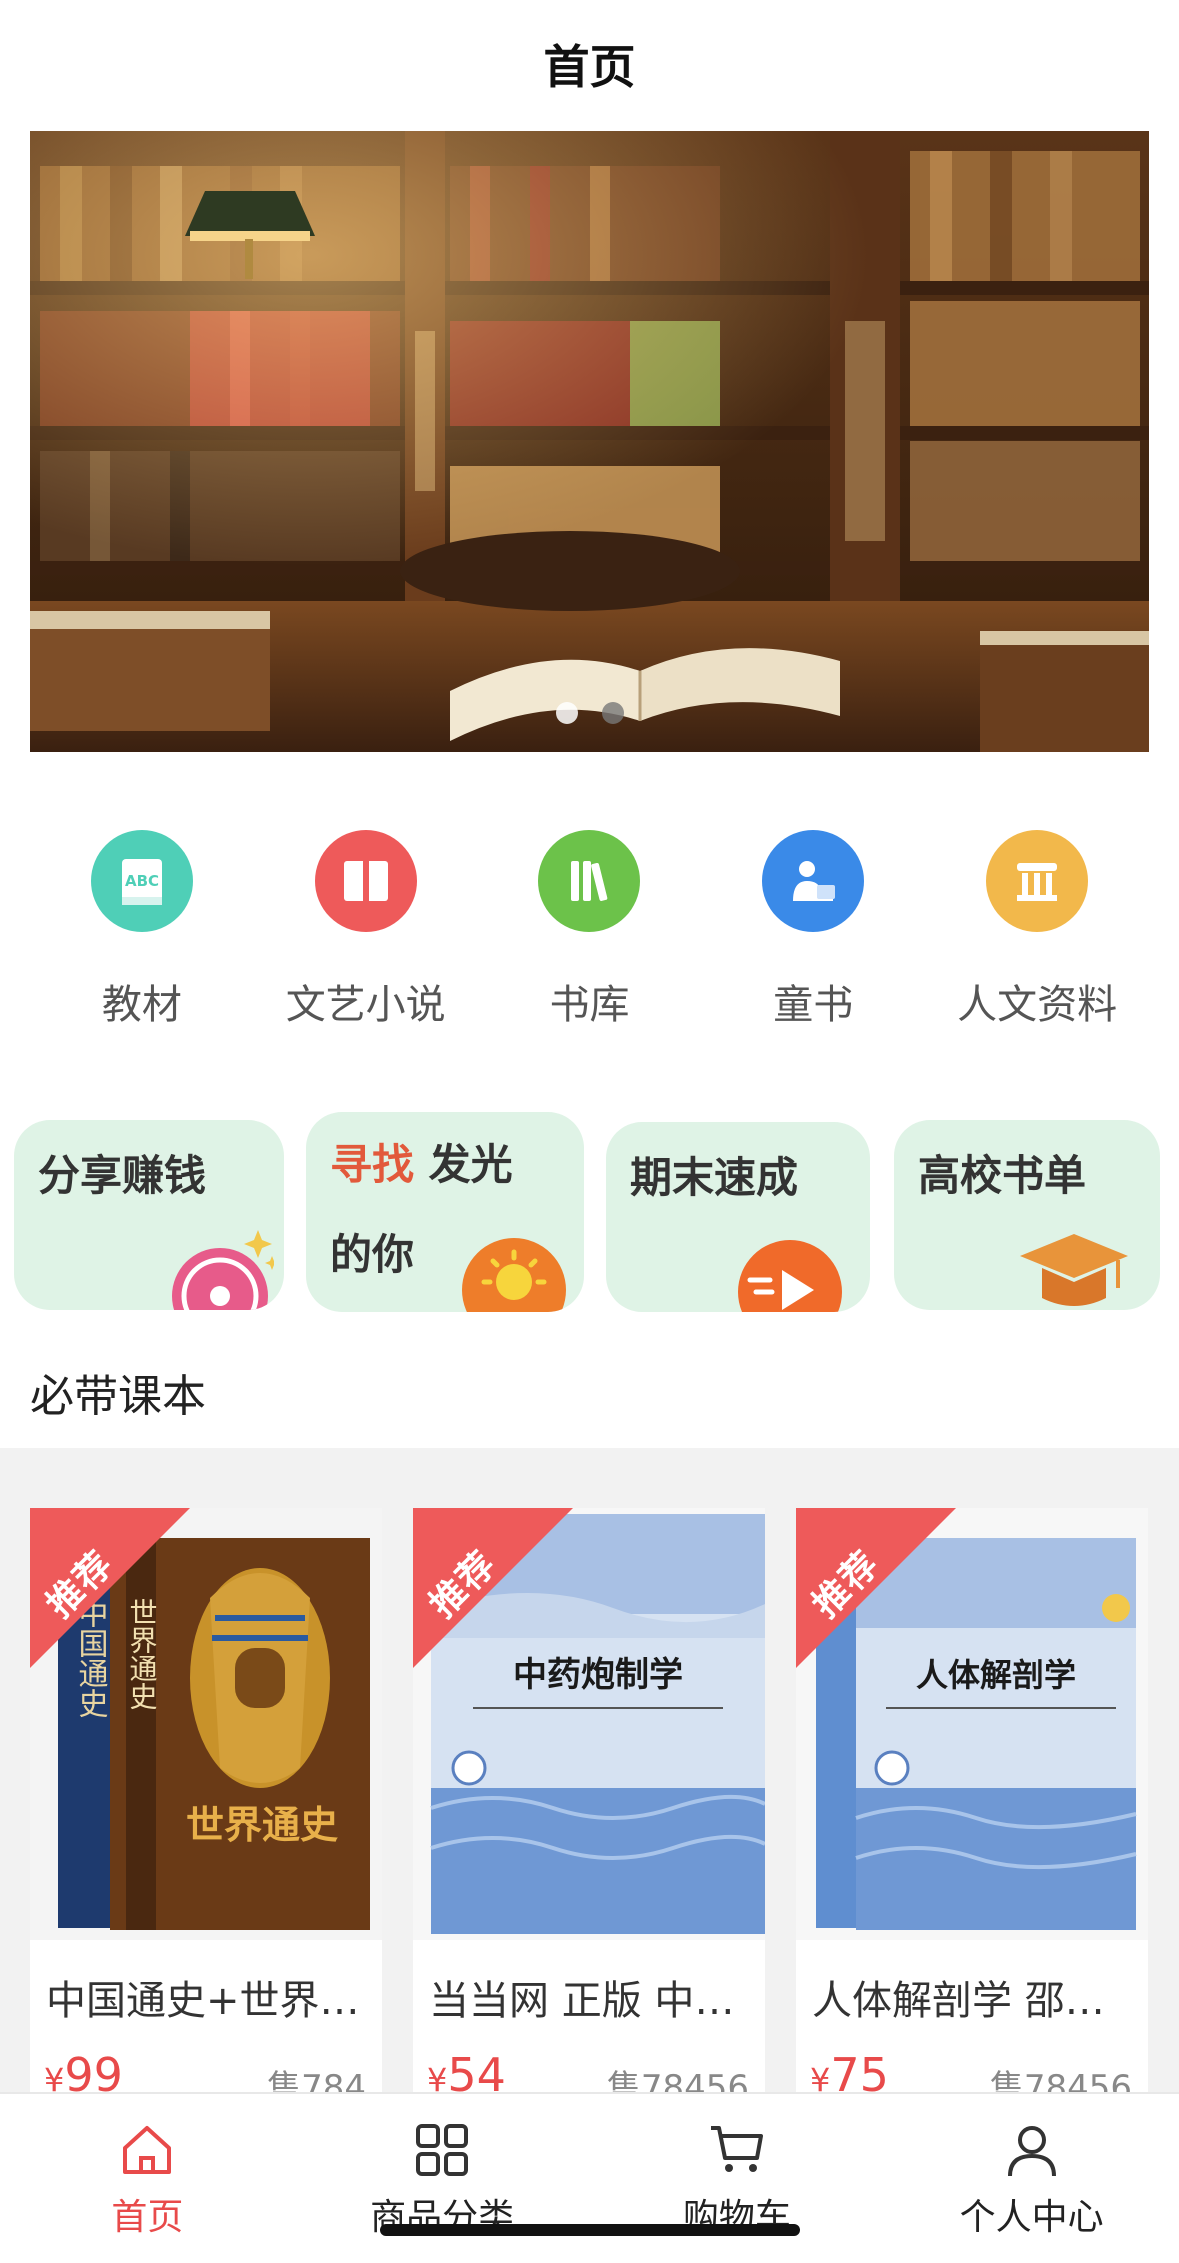 Image resolution: width=1179 pixels, height=2263 pixels. What do you see at coordinates (206, 2001) in the screenshot?
I see `product-name: 中国通史+世界通史` at bounding box center [206, 2001].